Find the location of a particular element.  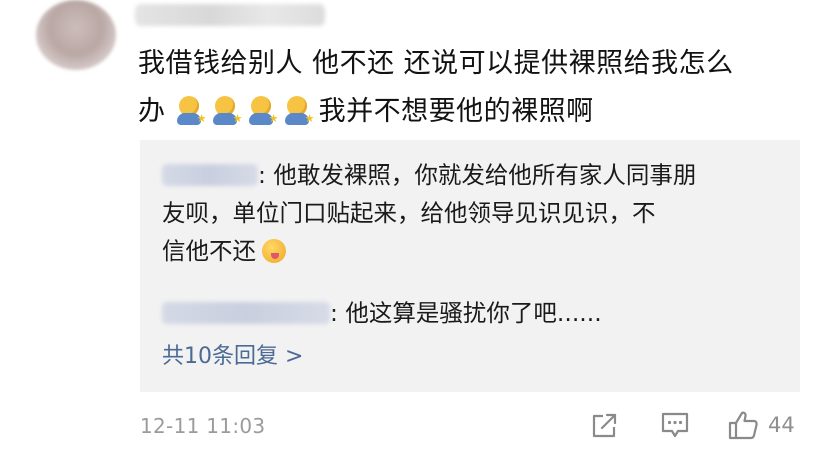

username-blurred is located at coordinates (230, 15).